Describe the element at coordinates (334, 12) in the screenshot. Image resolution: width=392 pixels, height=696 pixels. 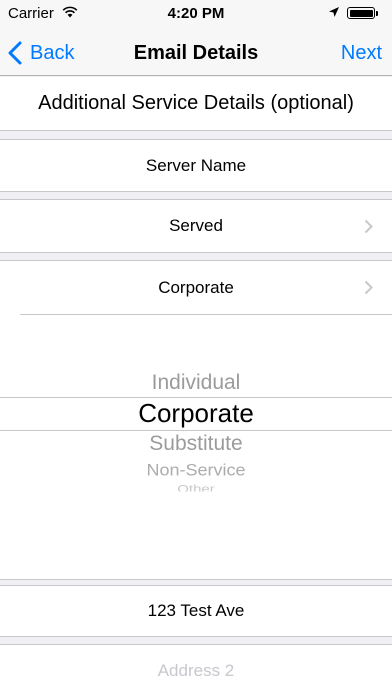
I see `location-arrow-icon` at that location.